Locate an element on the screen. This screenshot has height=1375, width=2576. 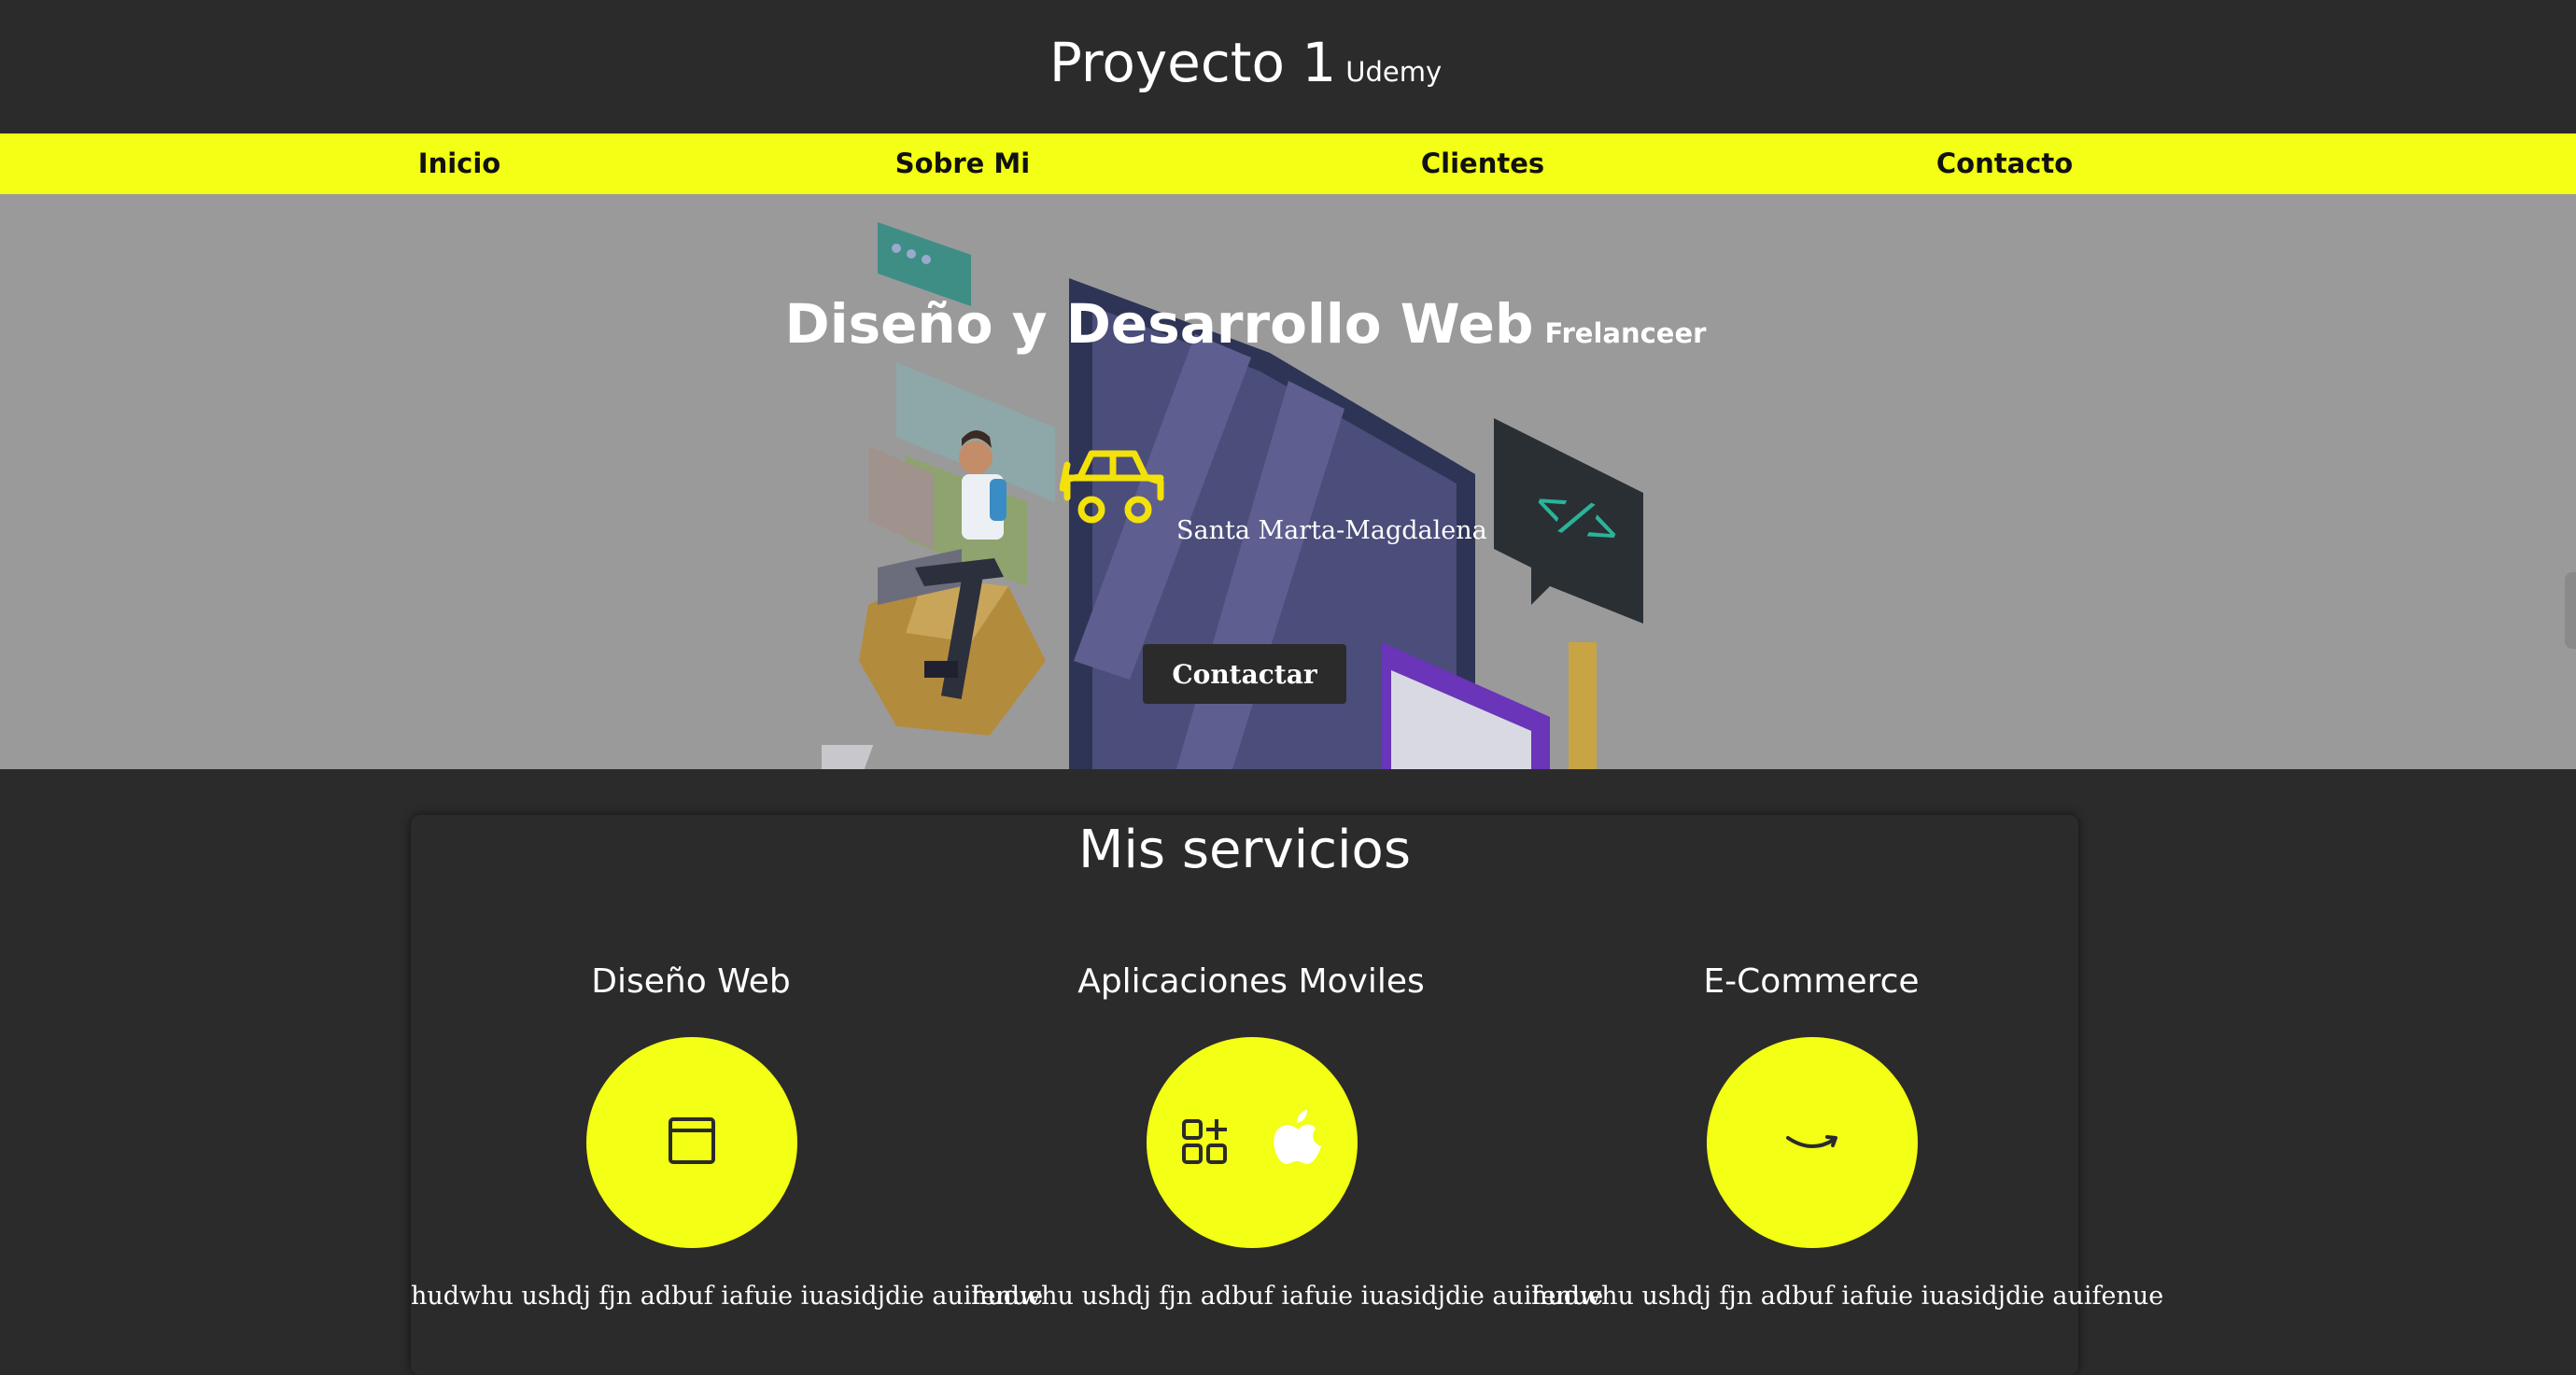
nav-item-contacto: Contacto is located at coordinates (2005, 164).